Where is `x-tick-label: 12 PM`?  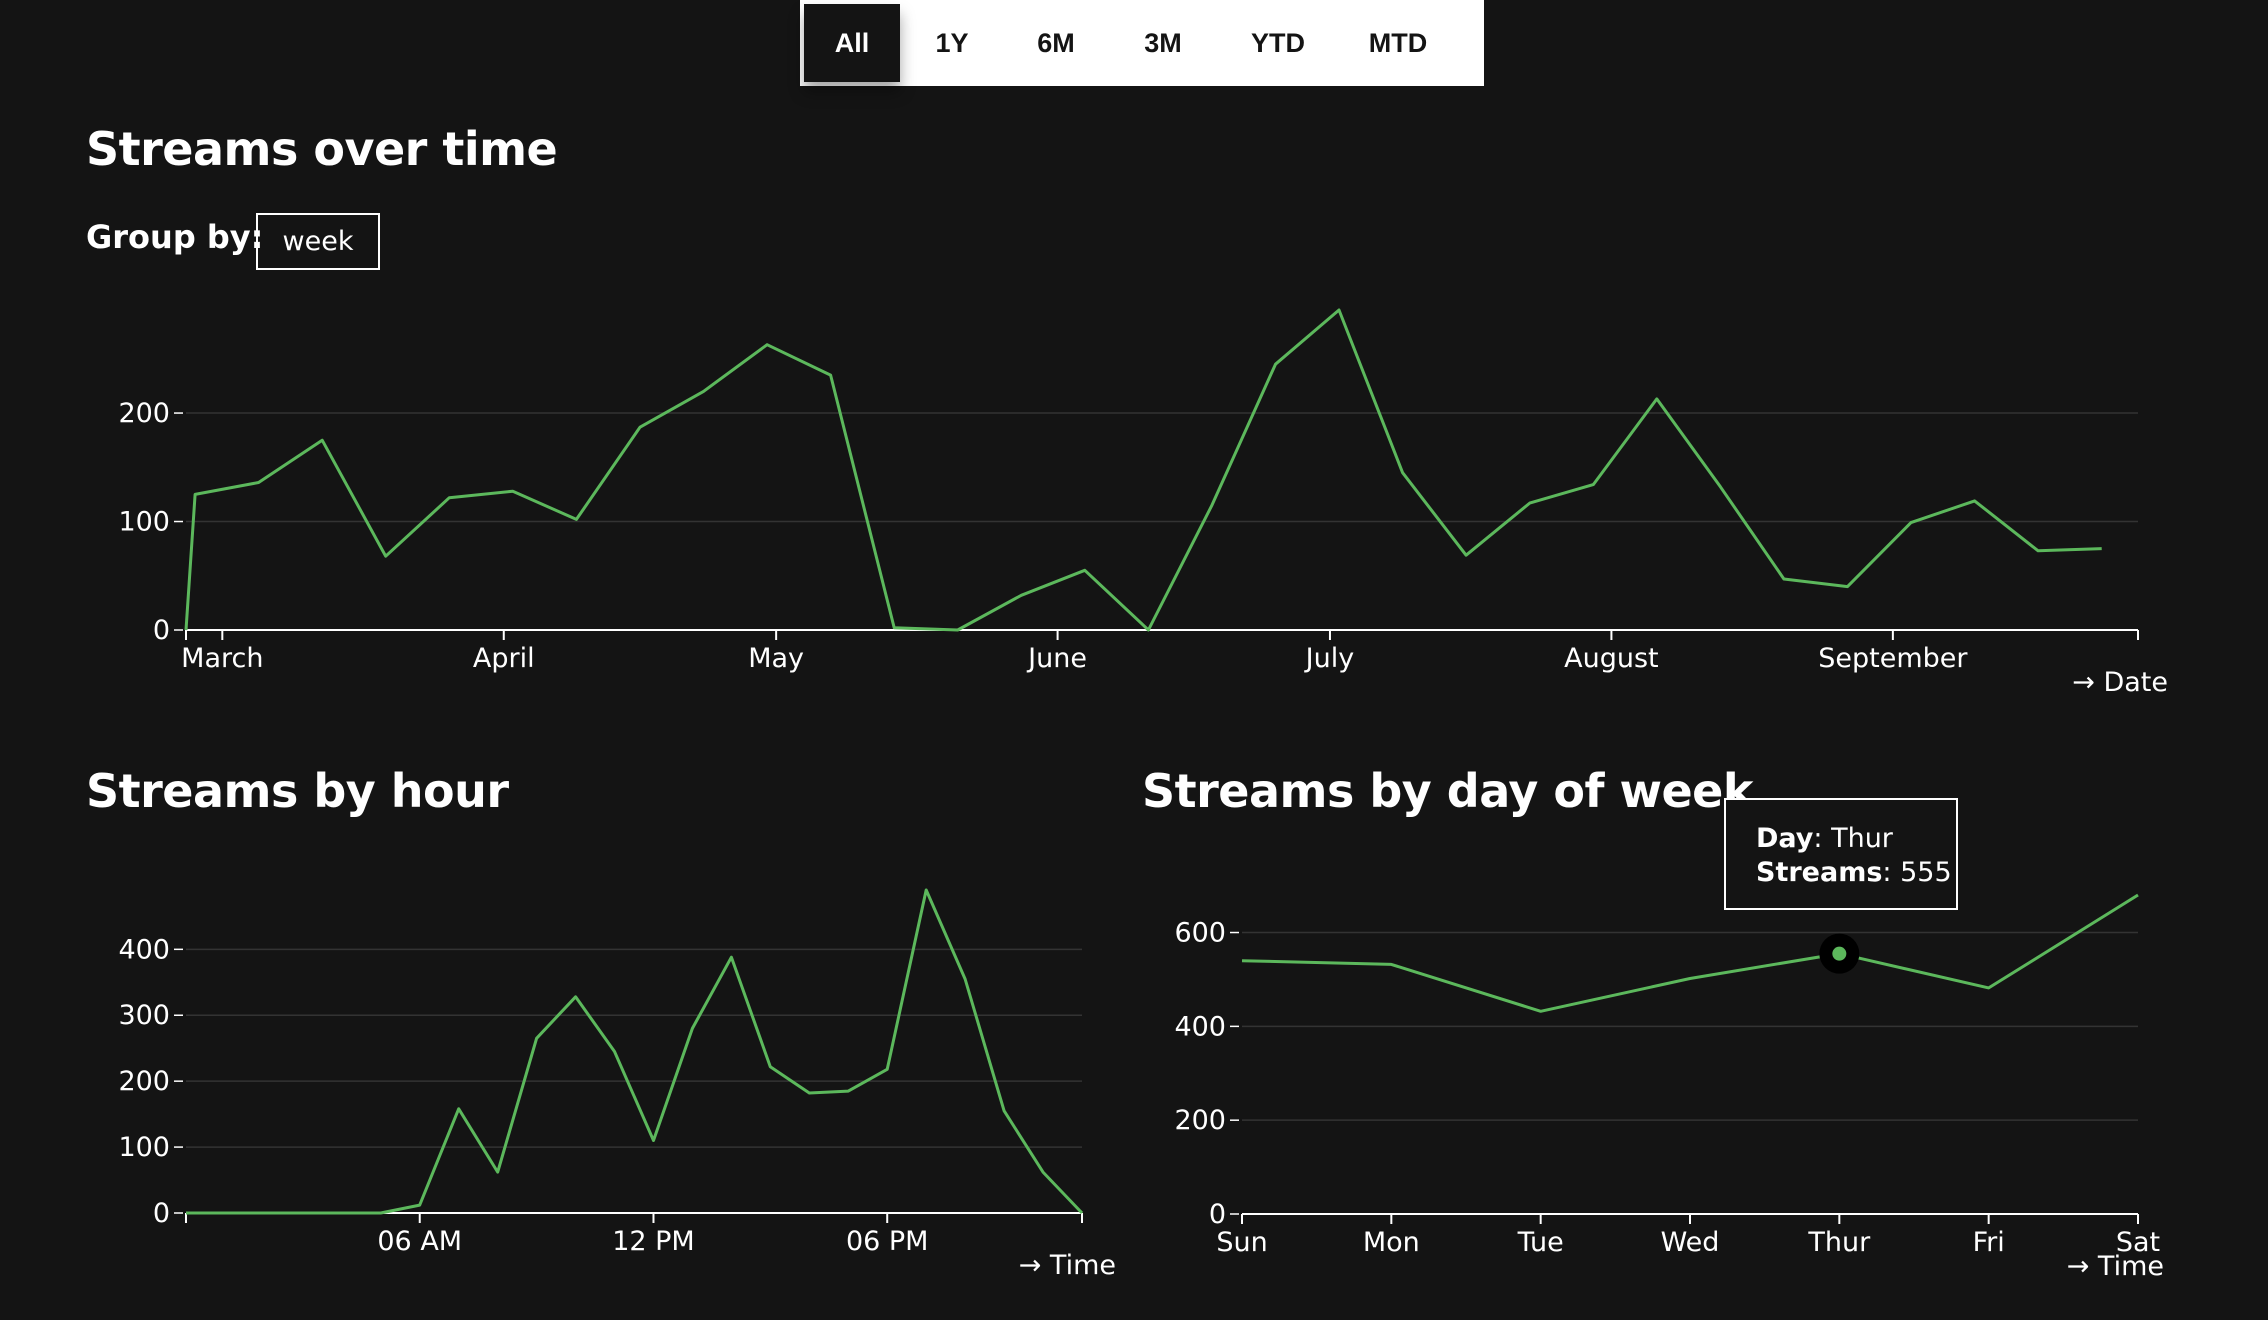 x-tick-label: 12 PM is located at coordinates (653, 1241).